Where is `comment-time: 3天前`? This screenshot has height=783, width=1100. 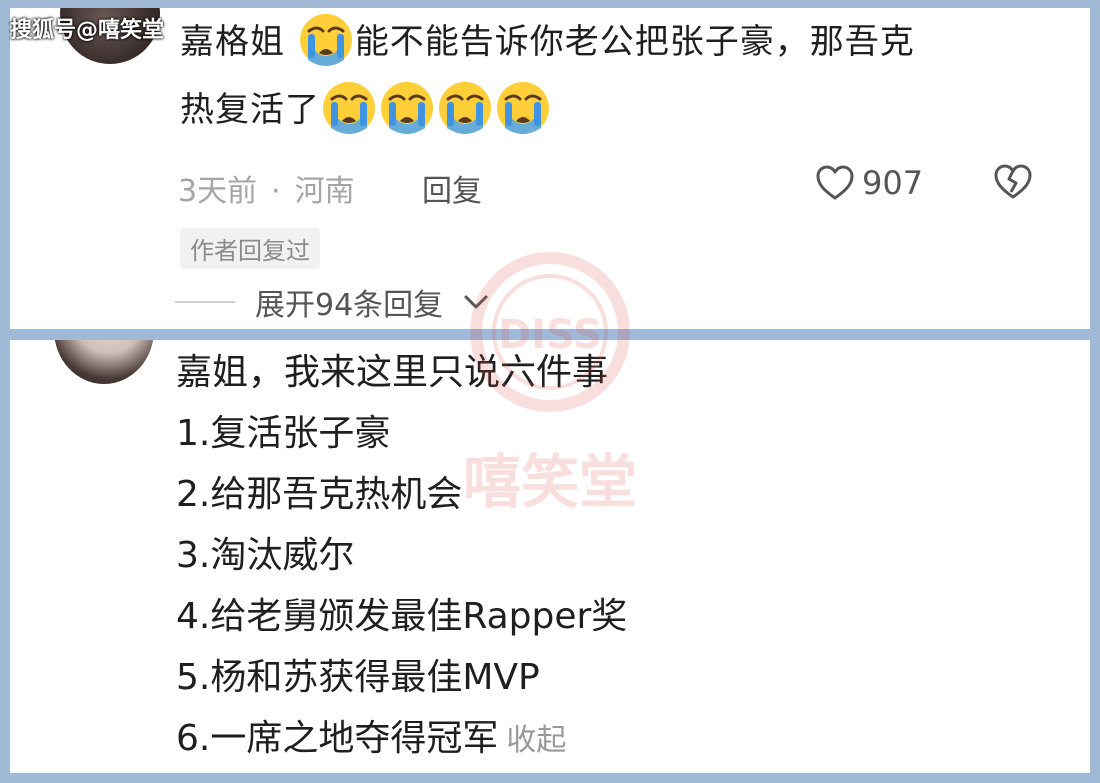 comment-time: 3天前 is located at coordinates (218, 191).